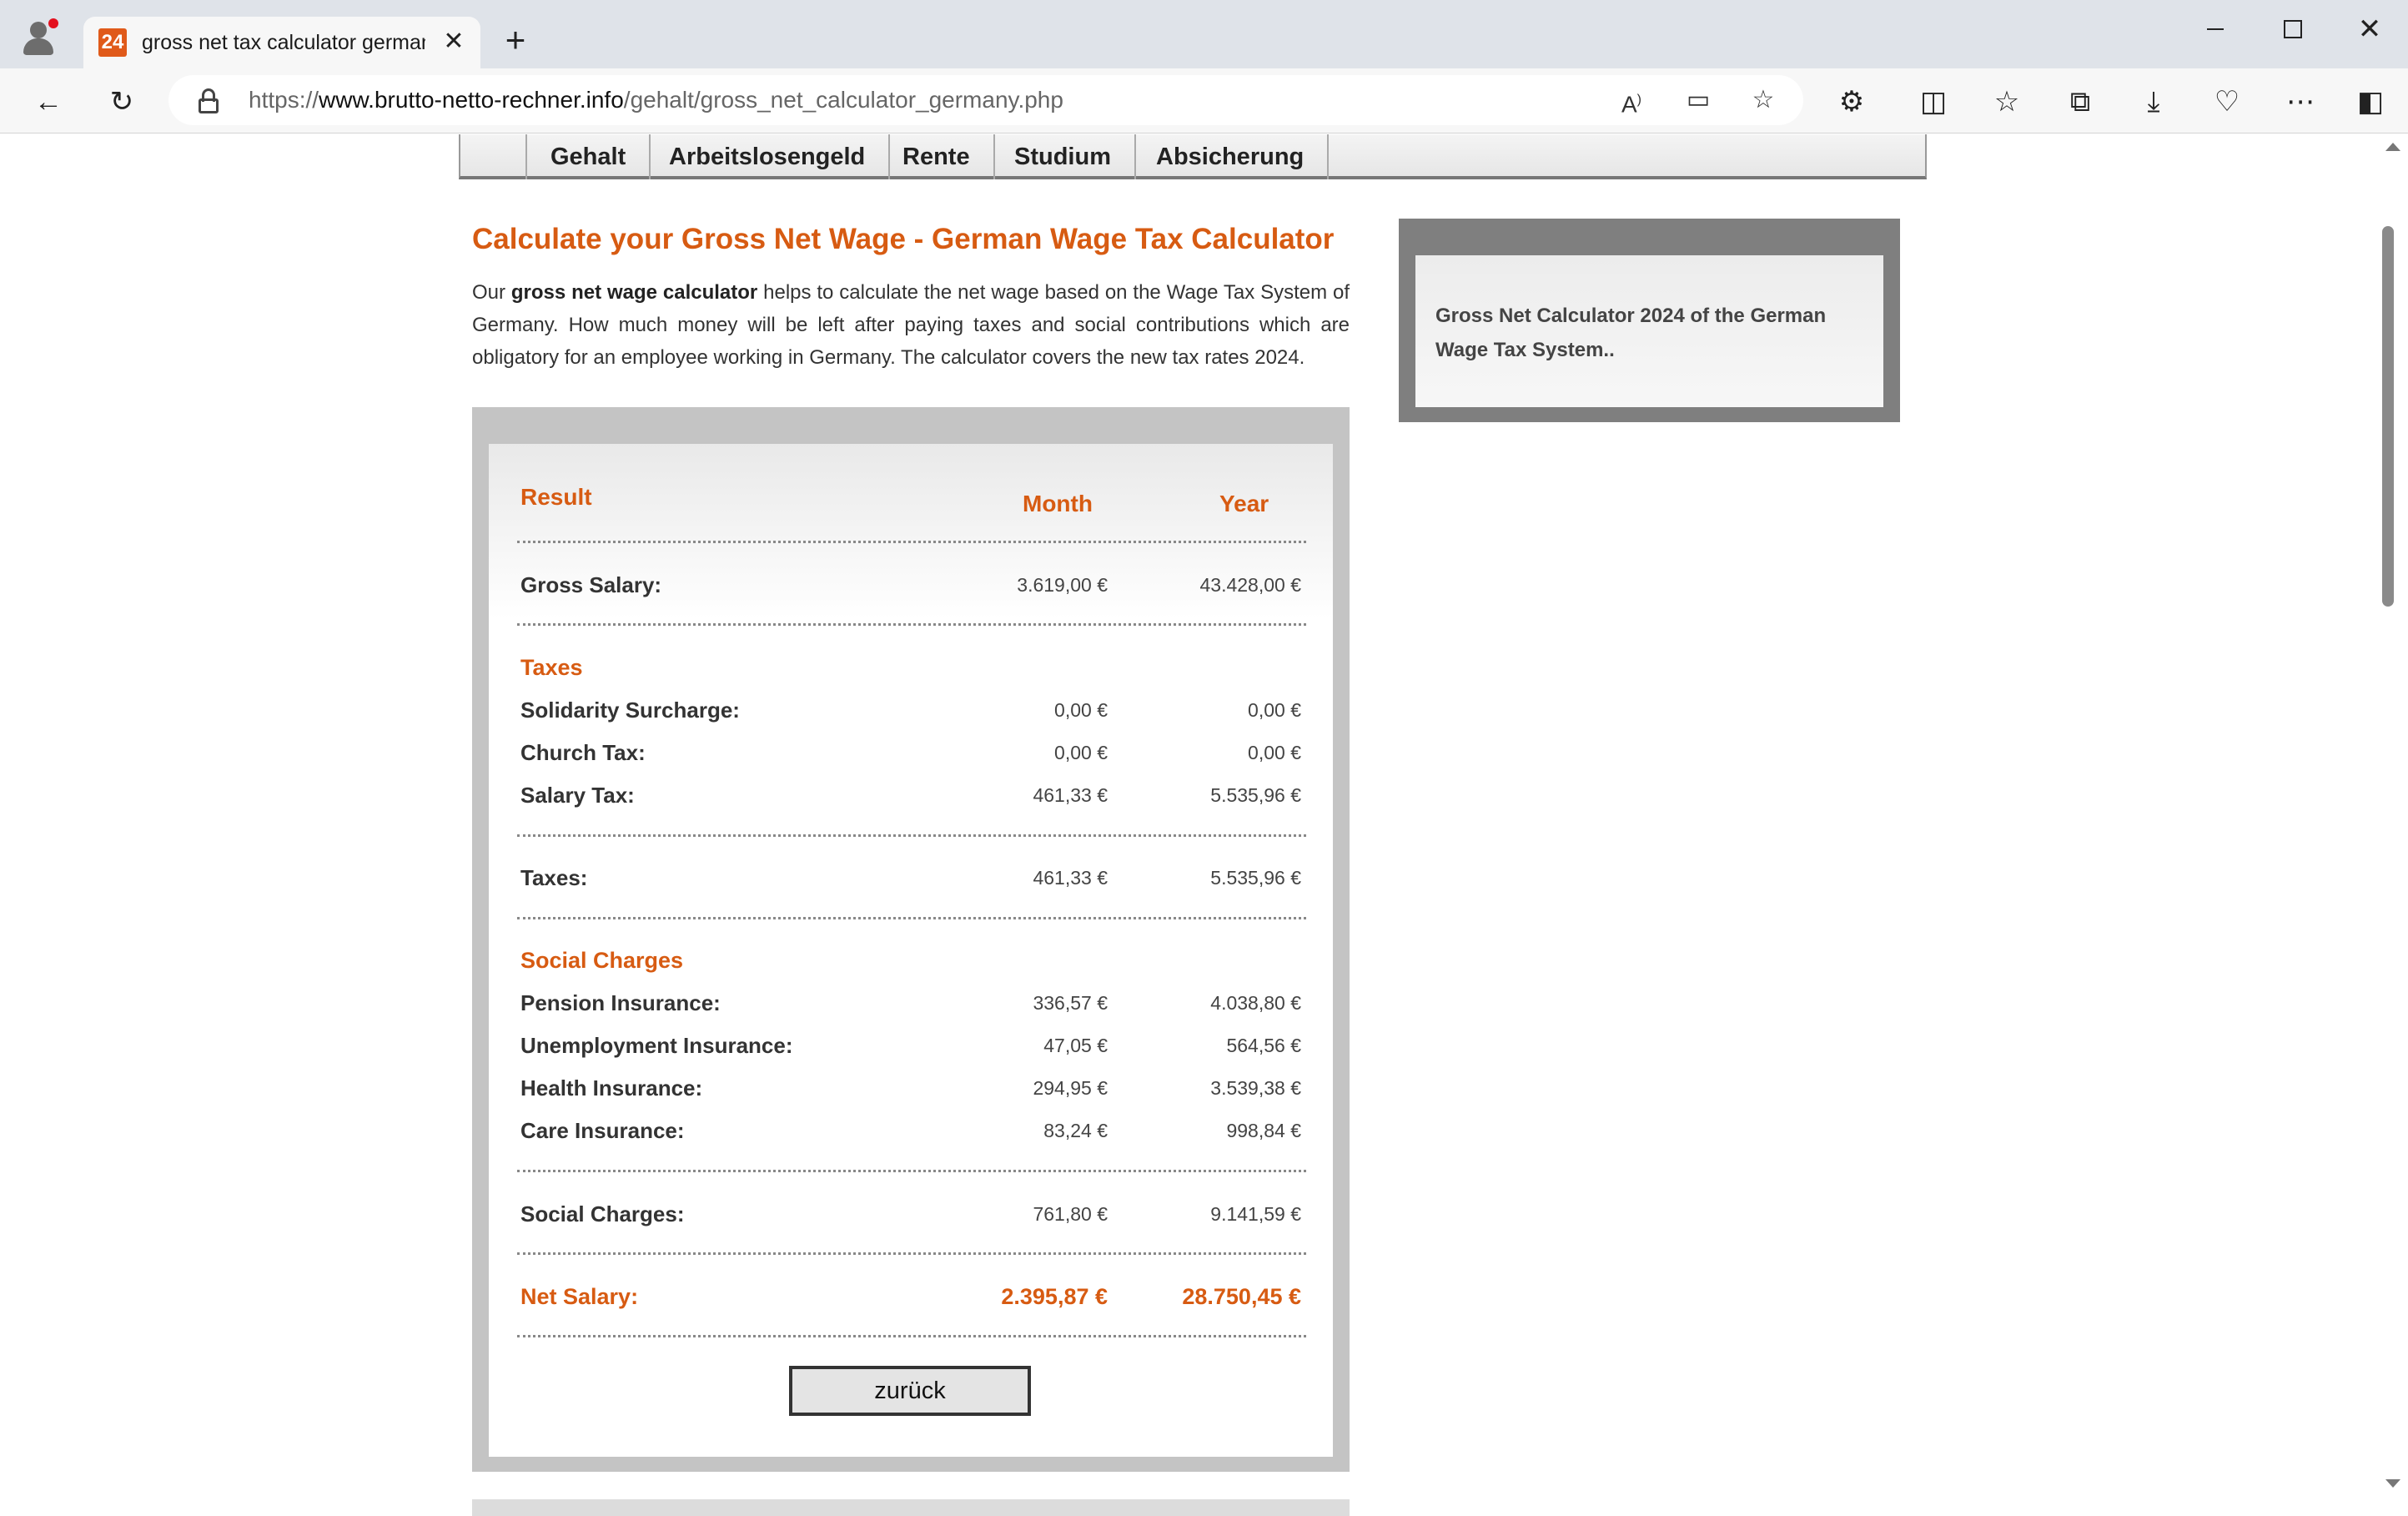 The height and width of the screenshot is (1516, 2408). What do you see at coordinates (937, 157) in the screenshot?
I see `nav-item-rente: Rente` at bounding box center [937, 157].